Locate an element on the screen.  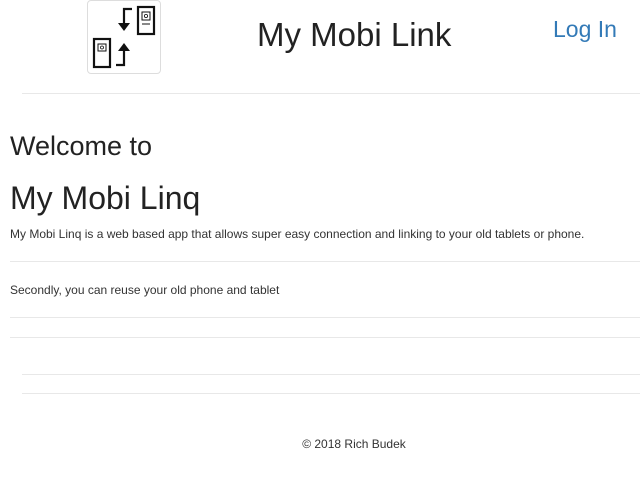
header-divider is located at coordinates (331, 93).